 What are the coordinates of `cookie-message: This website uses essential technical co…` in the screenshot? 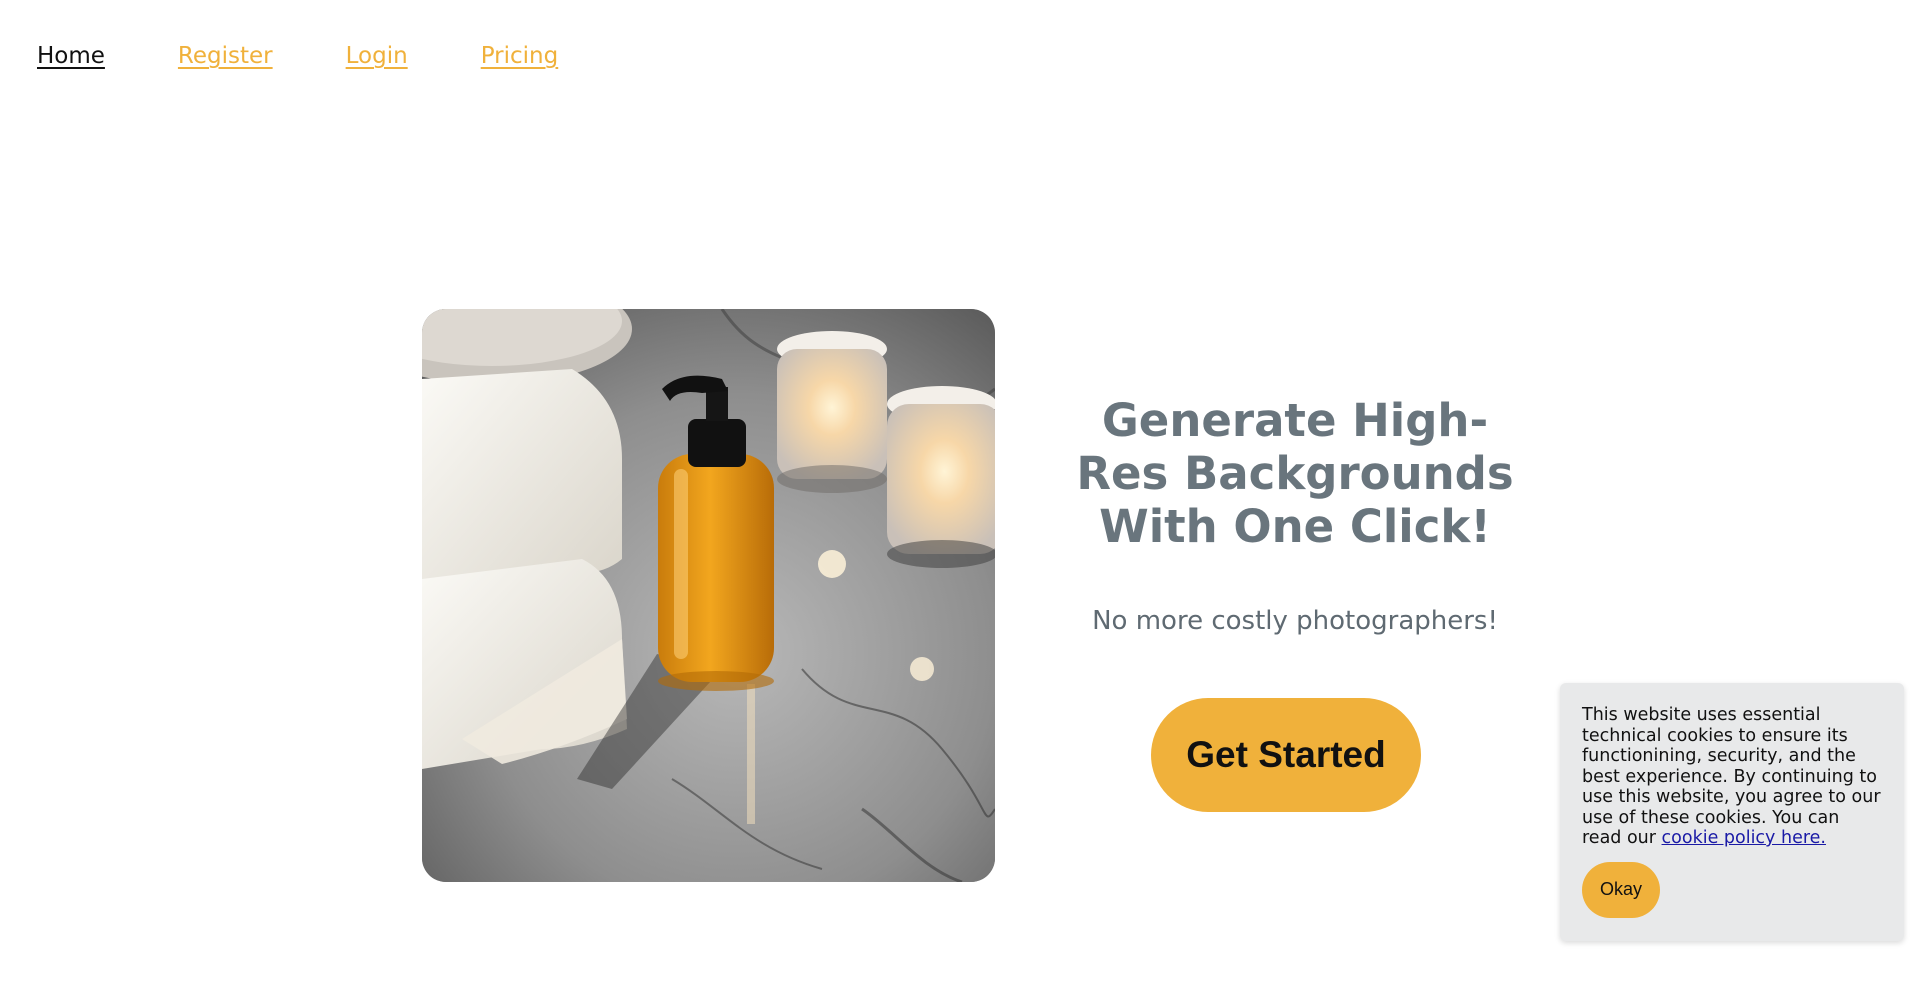 It's located at (1732, 777).